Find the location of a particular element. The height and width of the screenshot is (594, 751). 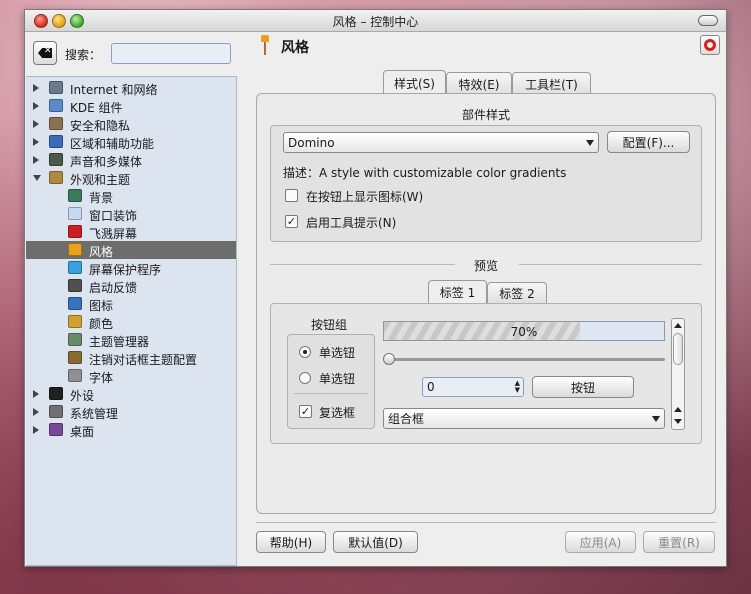

button-group-box: 单选钮 单选钮 ✓ 复选框 is located at coordinates (331, 381).